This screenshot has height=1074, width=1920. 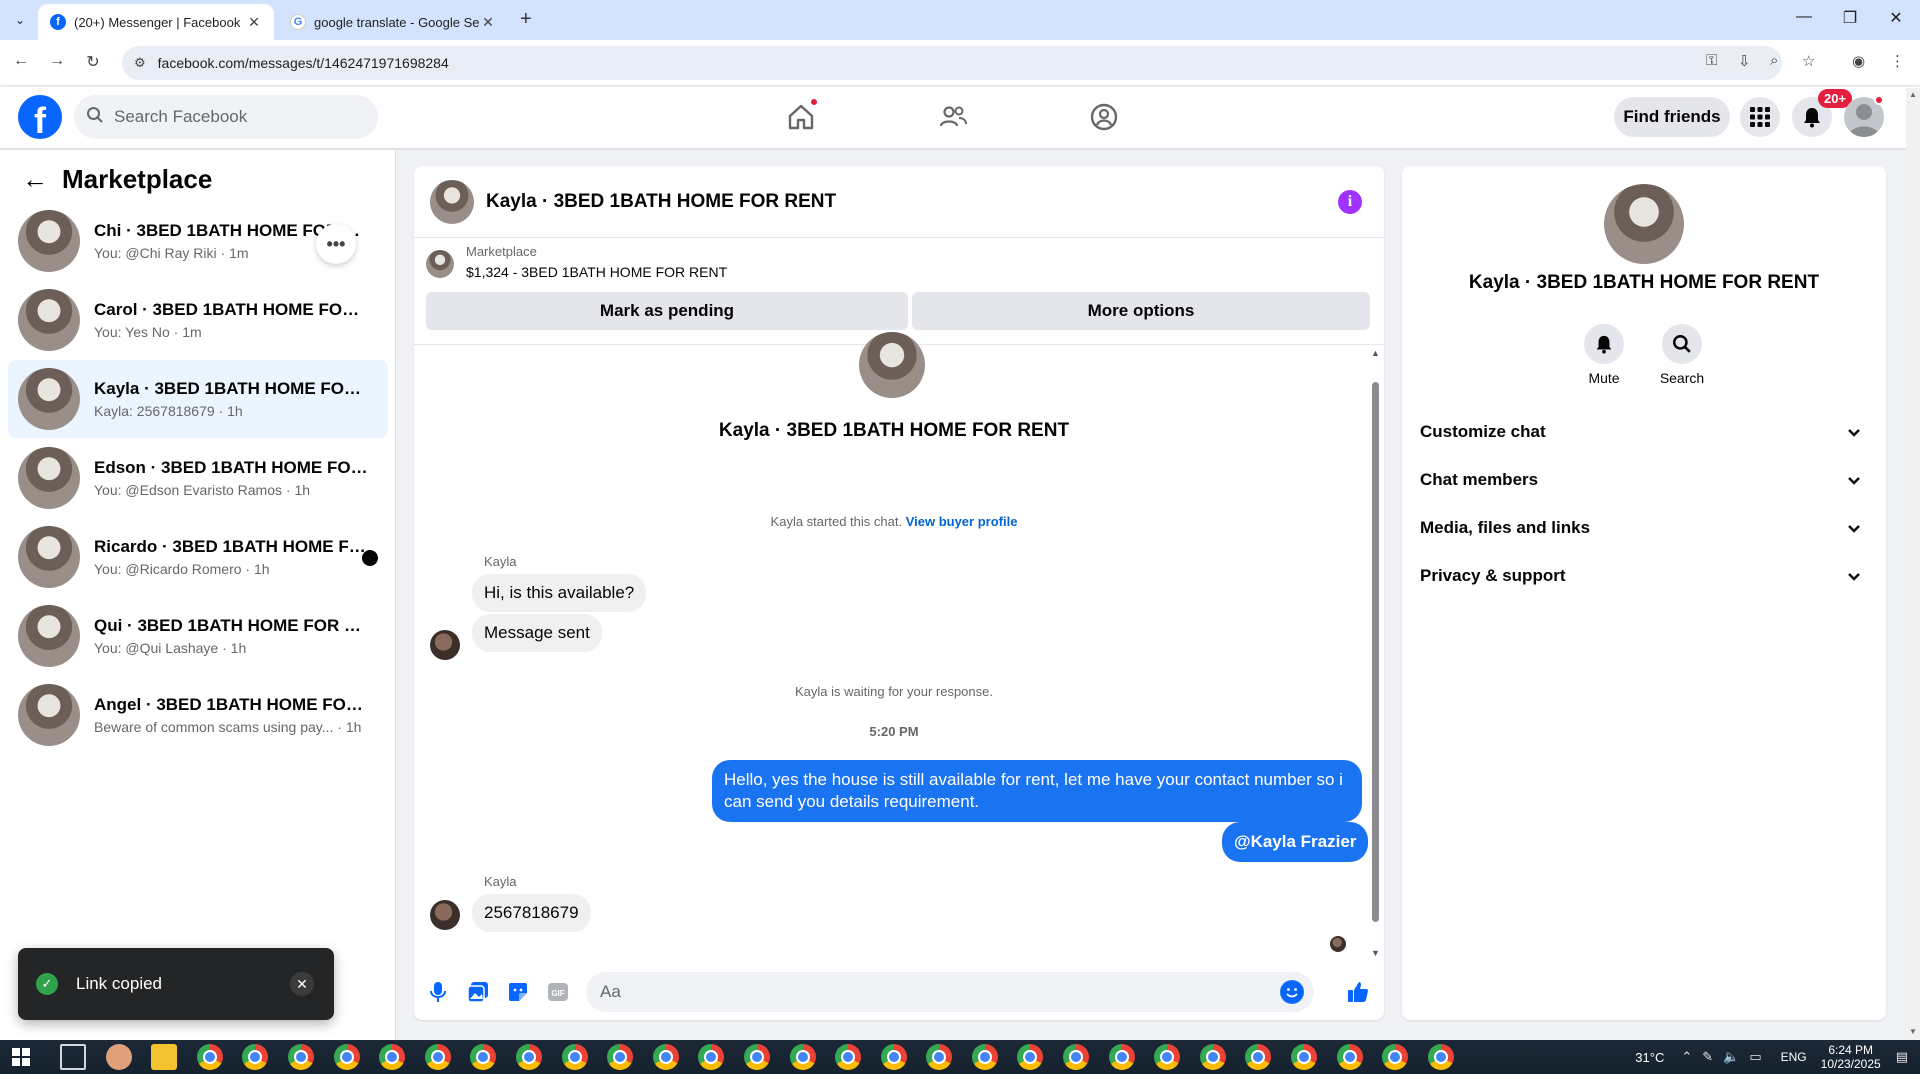 What do you see at coordinates (801, 116) in the screenshot?
I see `home-icon` at bounding box center [801, 116].